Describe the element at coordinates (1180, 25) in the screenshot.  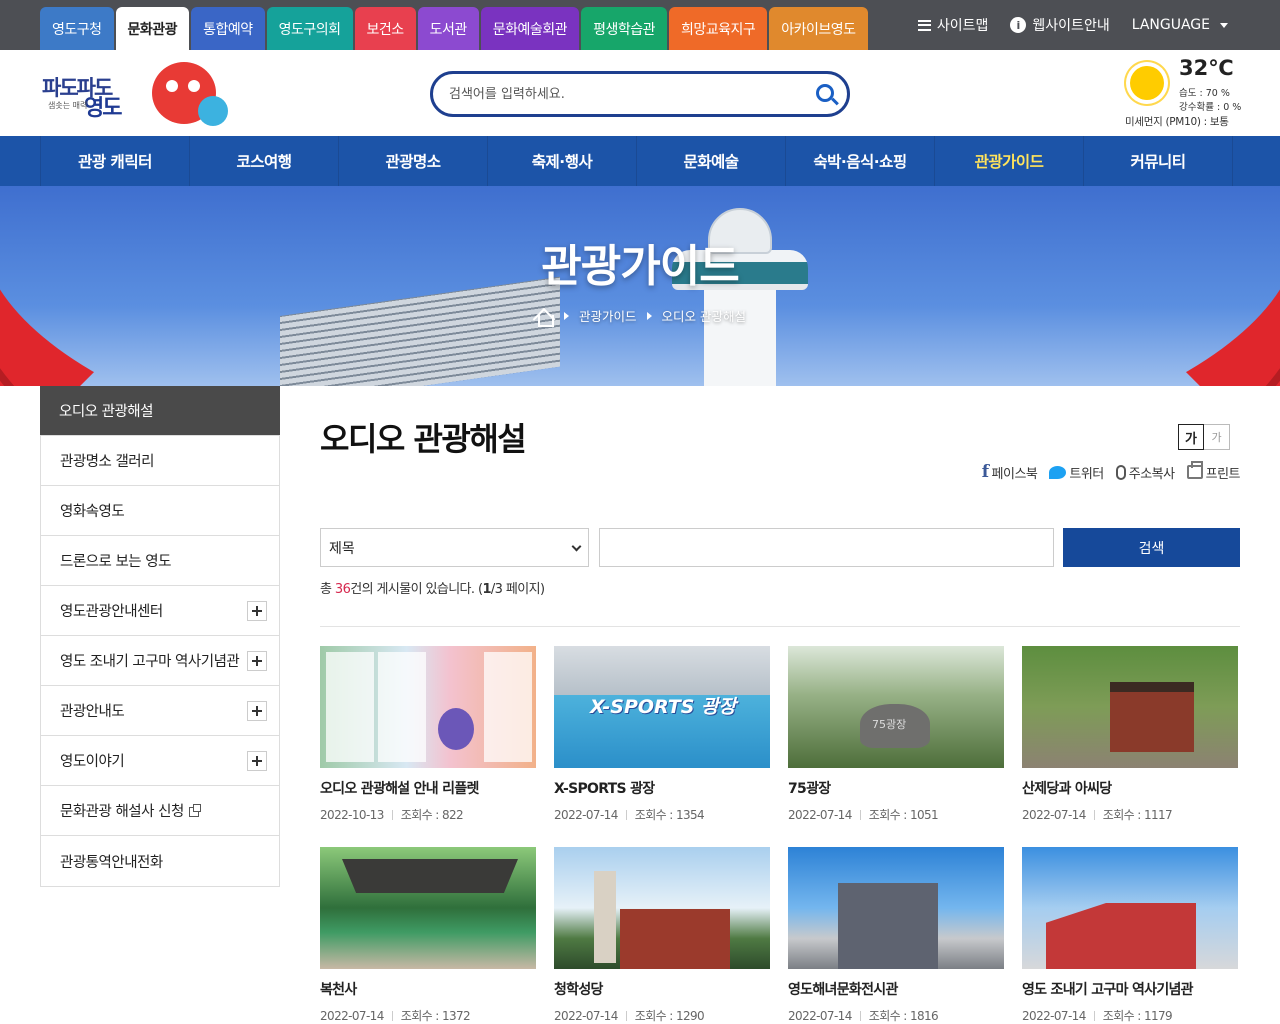
I see `language-dropdown: LANGUAGE` at that location.